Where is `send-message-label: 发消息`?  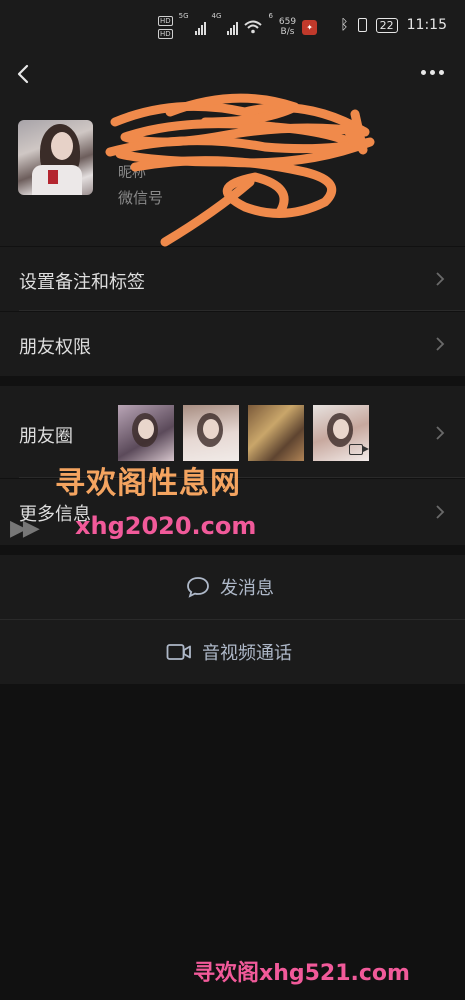 send-message-label: 发消息 is located at coordinates (247, 588).